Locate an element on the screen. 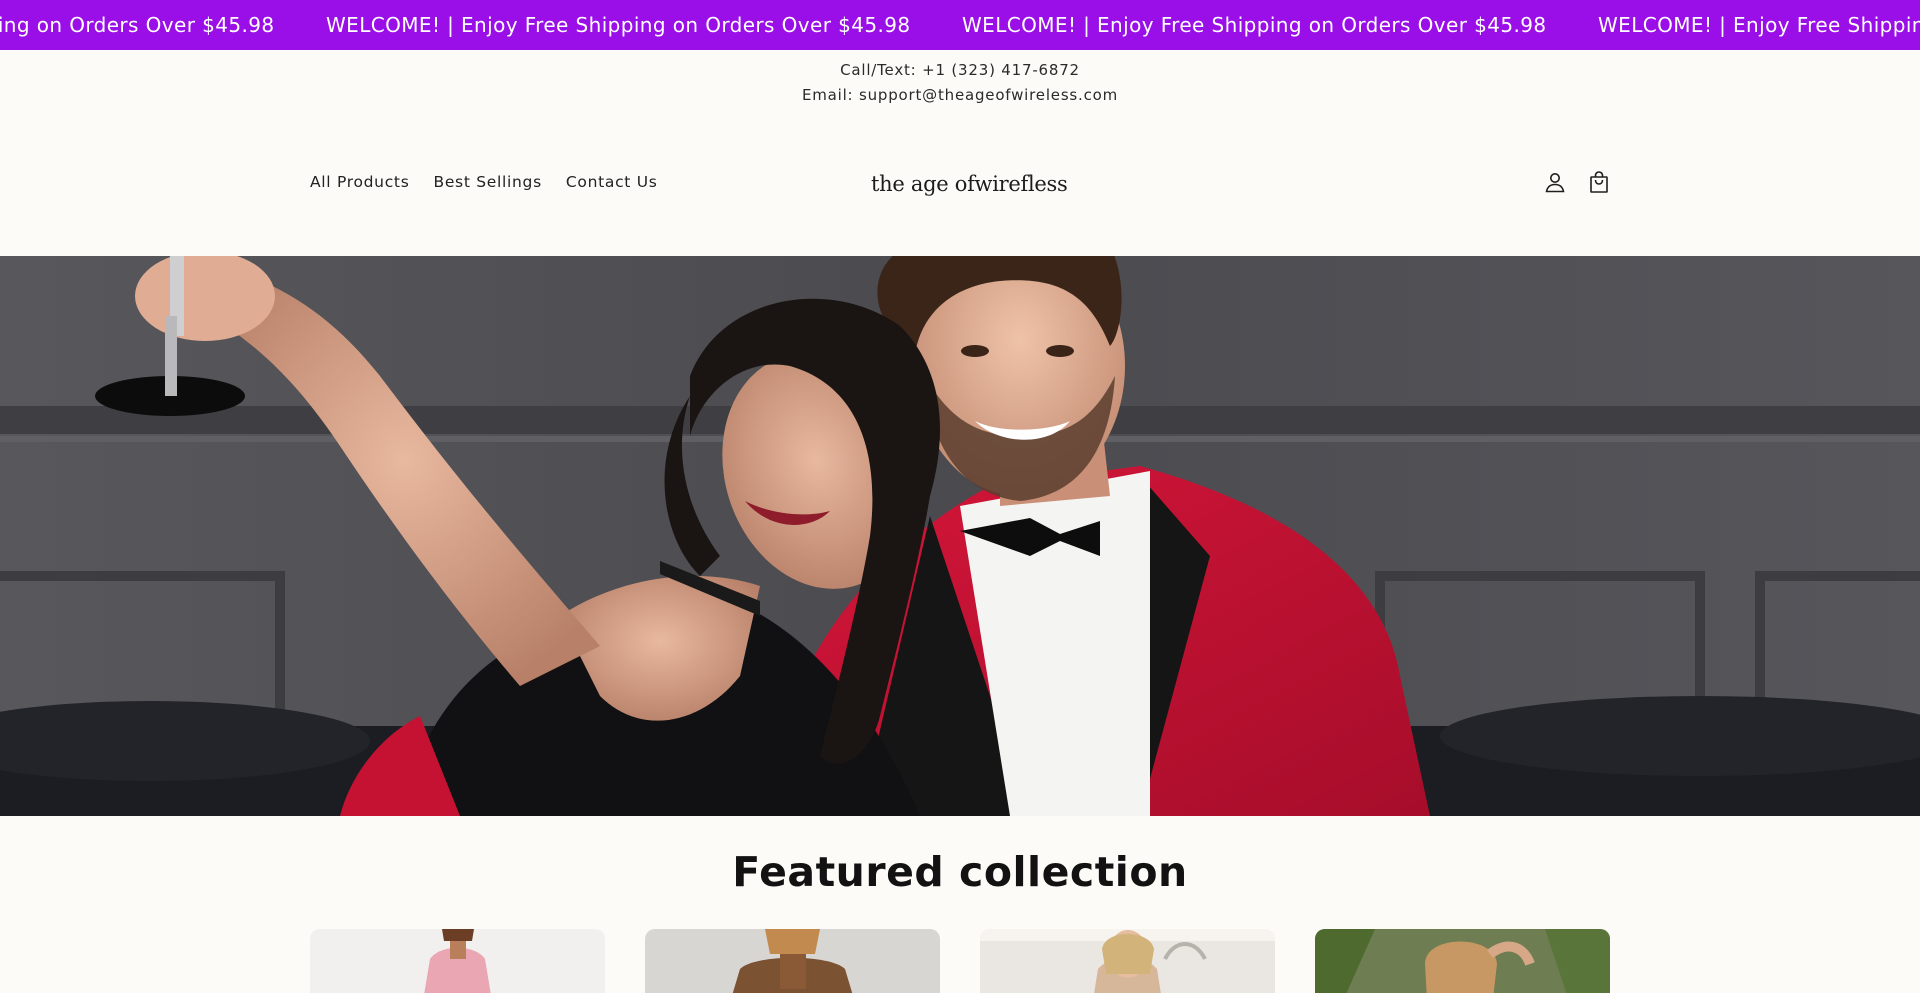 The width and height of the screenshot is (1920, 993). nav-all-products: All Products is located at coordinates (359, 182).